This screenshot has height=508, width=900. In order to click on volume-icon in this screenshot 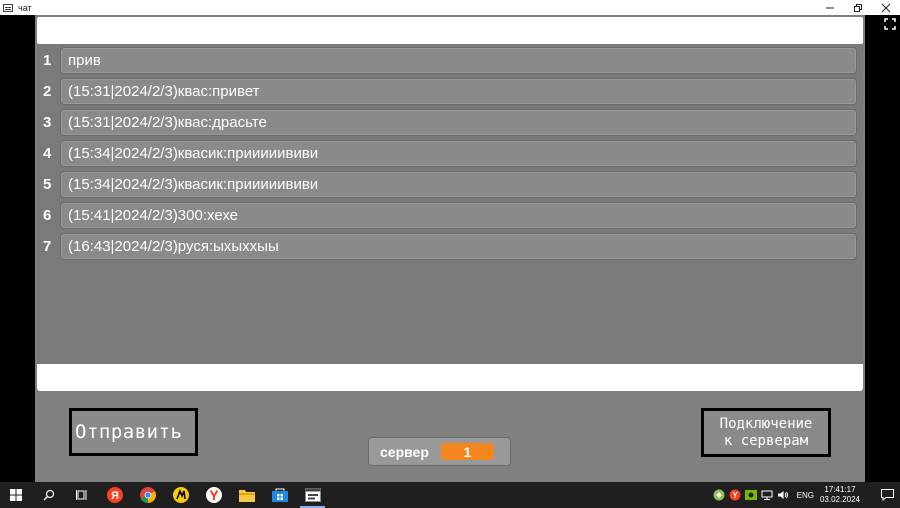, I will do `click(782, 495)`.